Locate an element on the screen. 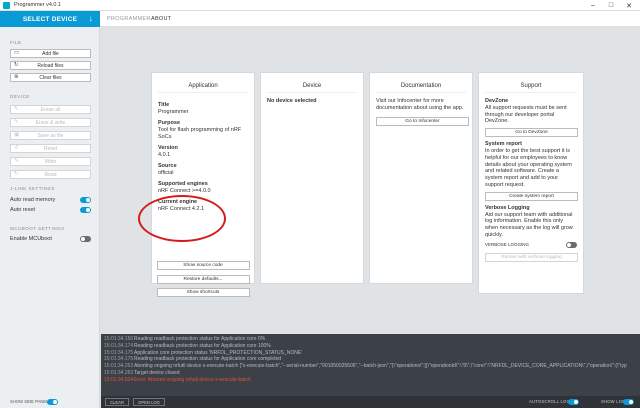  auto-reset-row: Auto reset is located at coordinates (50, 211).